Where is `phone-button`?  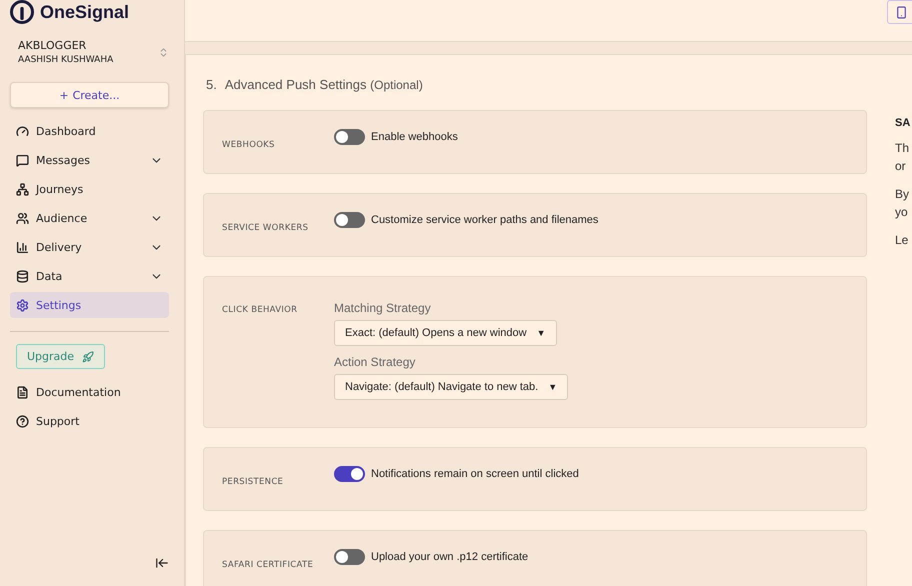 phone-button is located at coordinates (899, 12).